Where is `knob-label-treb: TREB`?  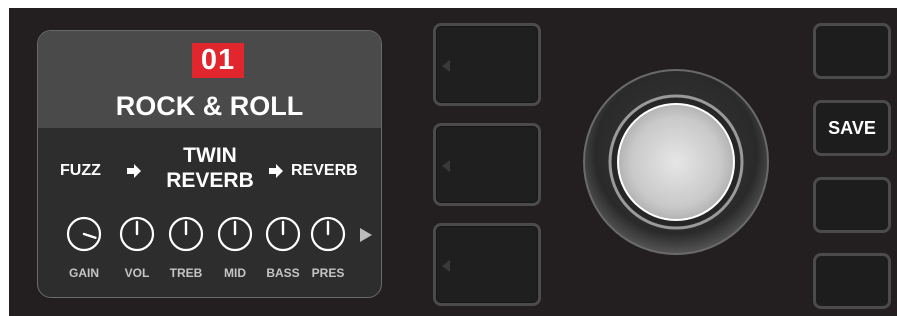
knob-label-treb: TREB is located at coordinates (186, 273).